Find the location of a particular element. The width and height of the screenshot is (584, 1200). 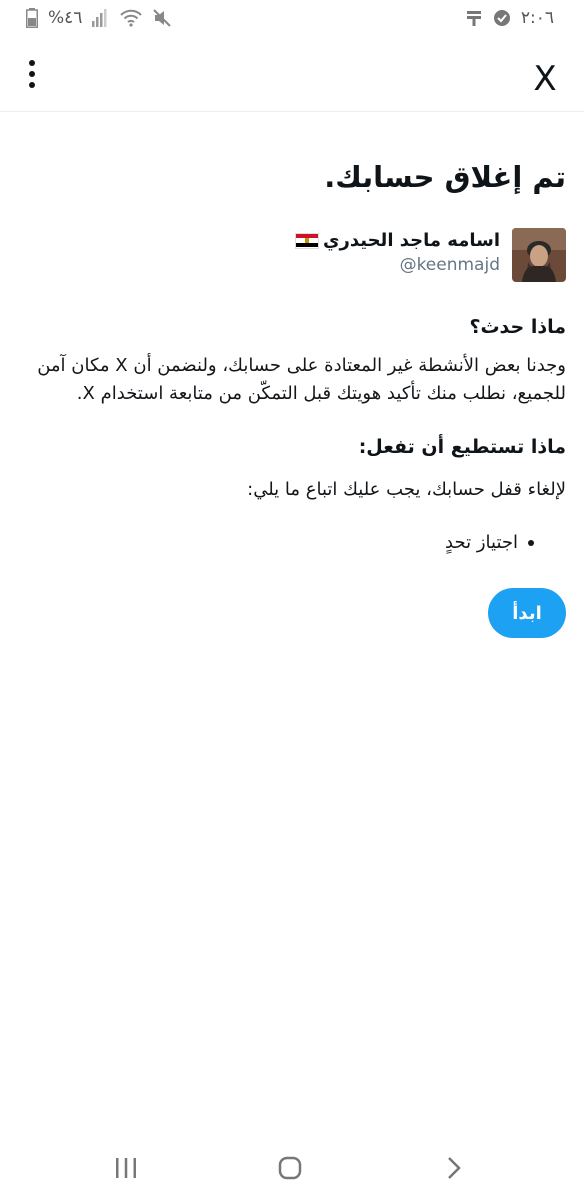

what-to-do-text: لإلغاء قفل حسابك، يجب عليك اتباع ما يلي: is located at coordinates (406, 489).